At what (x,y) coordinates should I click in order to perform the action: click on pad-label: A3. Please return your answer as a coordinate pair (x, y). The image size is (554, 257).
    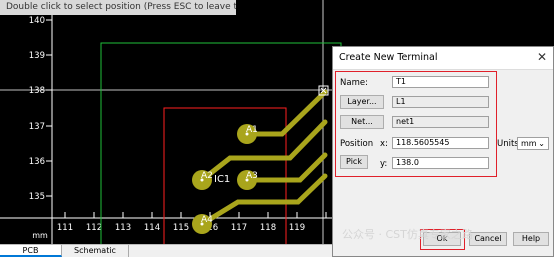
    Looking at the image, I should click on (252, 176).